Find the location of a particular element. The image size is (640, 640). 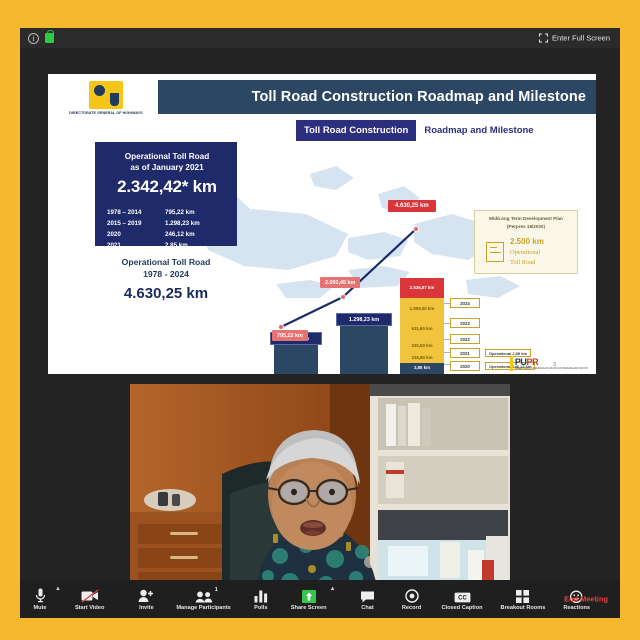

trend-label-2: 2.093,45 km is located at coordinates (340, 282).